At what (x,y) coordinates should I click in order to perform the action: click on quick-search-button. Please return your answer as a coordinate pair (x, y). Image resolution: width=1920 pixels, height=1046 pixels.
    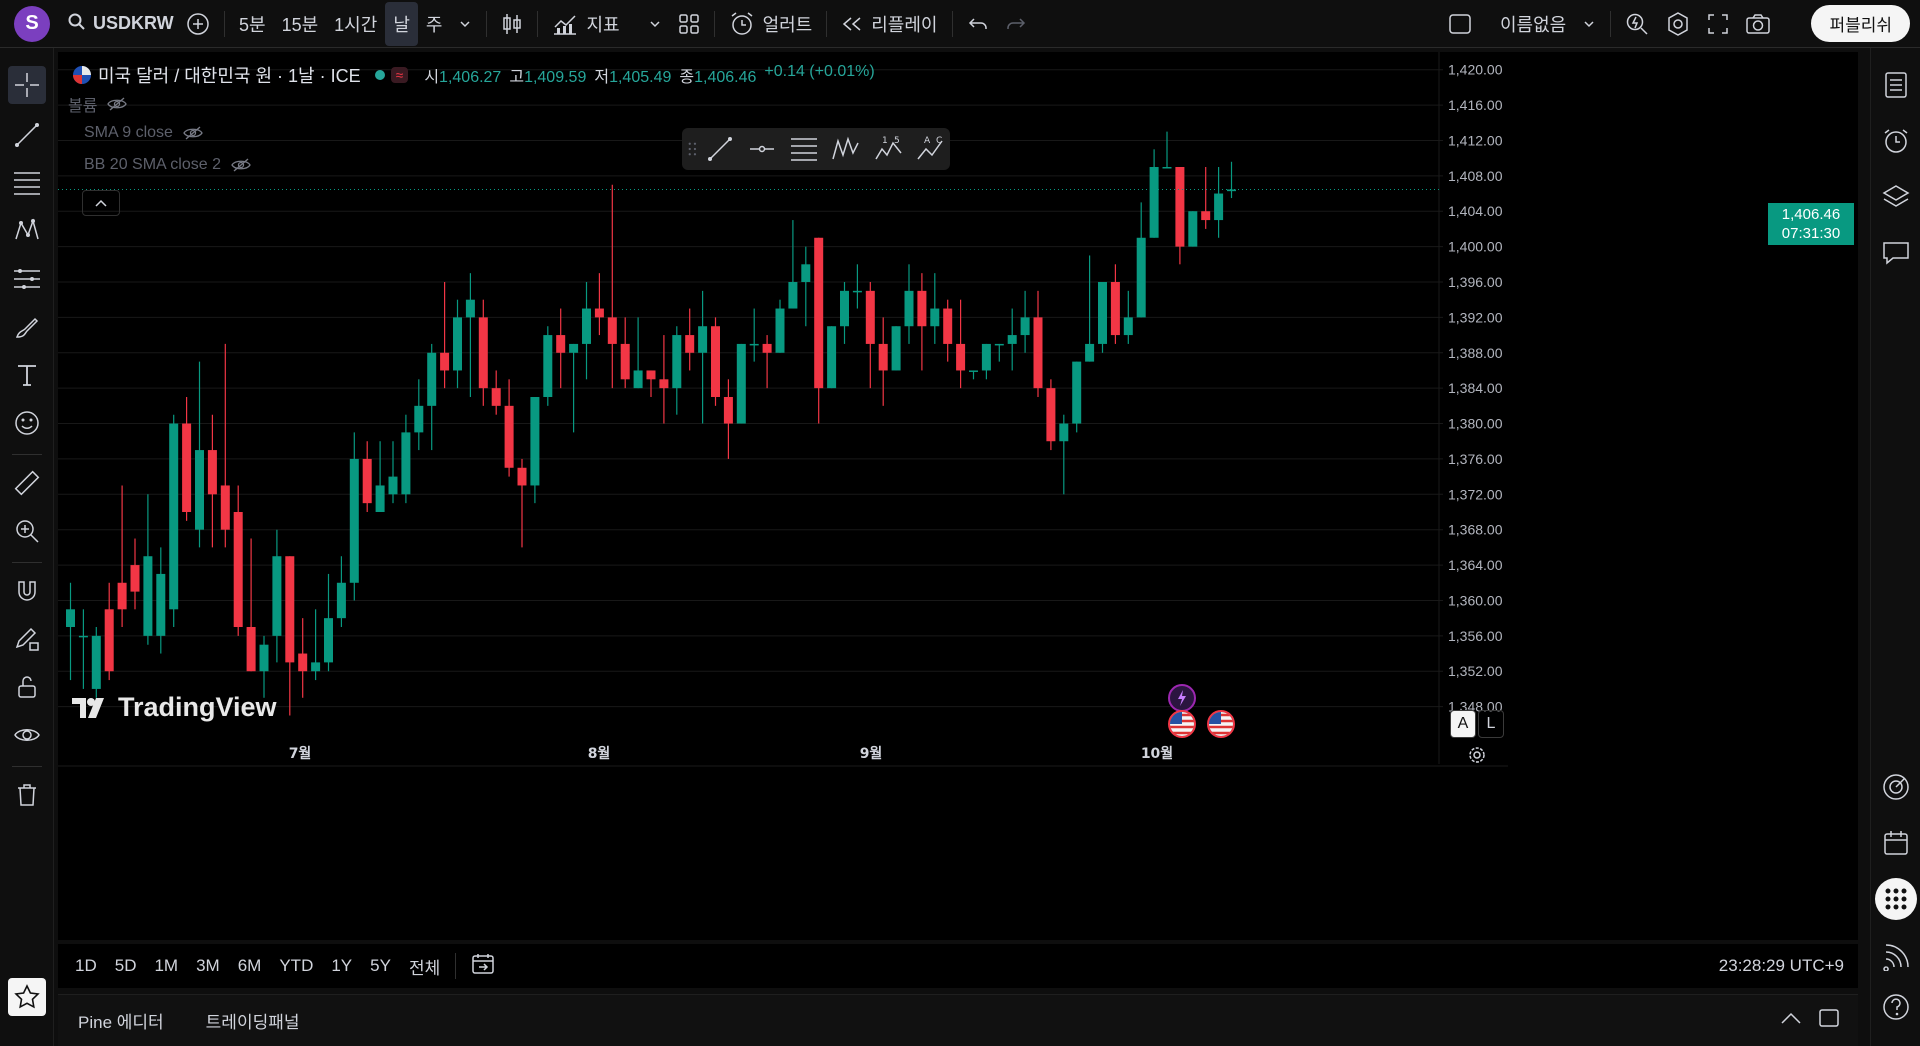
    Looking at the image, I should click on (1637, 24).